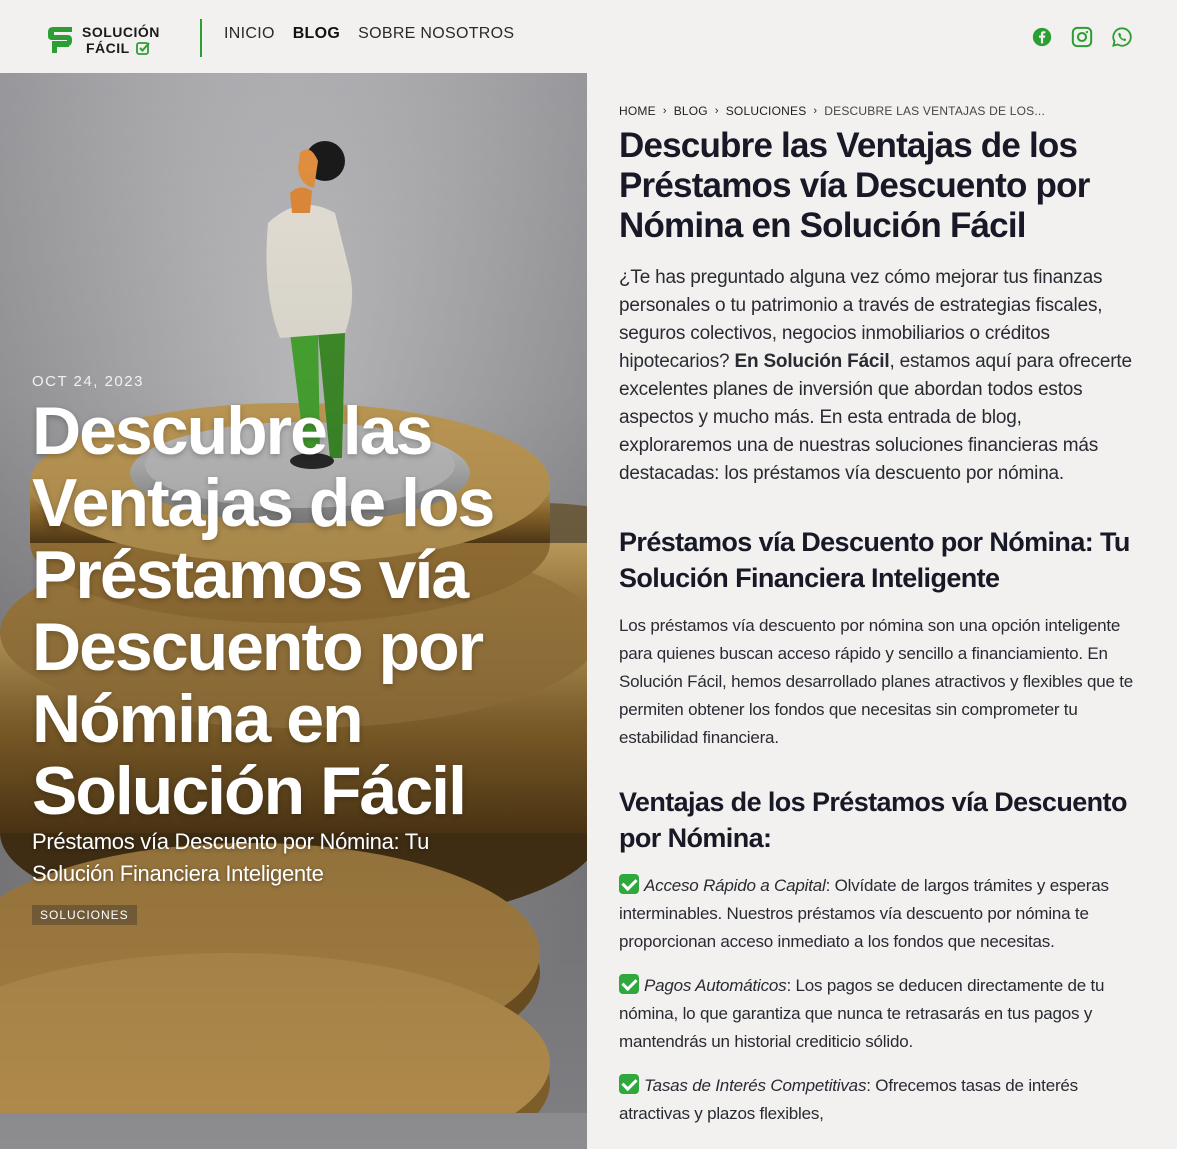  Describe the element at coordinates (84, 915) in the screenshot. I see `category-tag: SOLUCIONES` at that location.